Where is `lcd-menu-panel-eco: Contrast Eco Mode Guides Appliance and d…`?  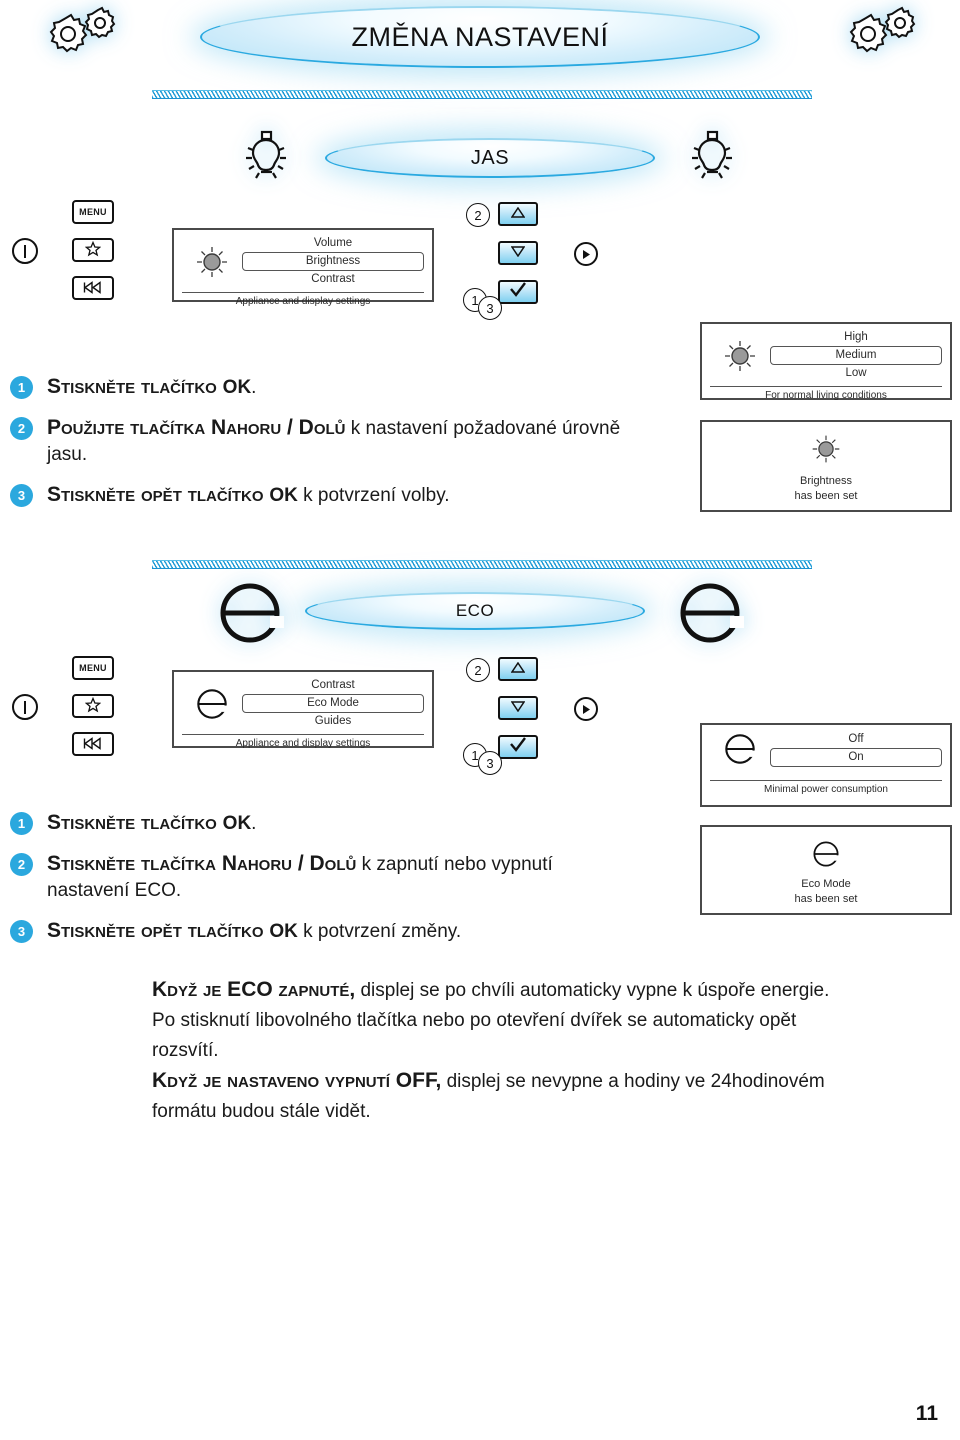
lcd-menu-panel-eco: Contrast Eco Mode Guides Appliance and d… is located at coordinates (303, 709).